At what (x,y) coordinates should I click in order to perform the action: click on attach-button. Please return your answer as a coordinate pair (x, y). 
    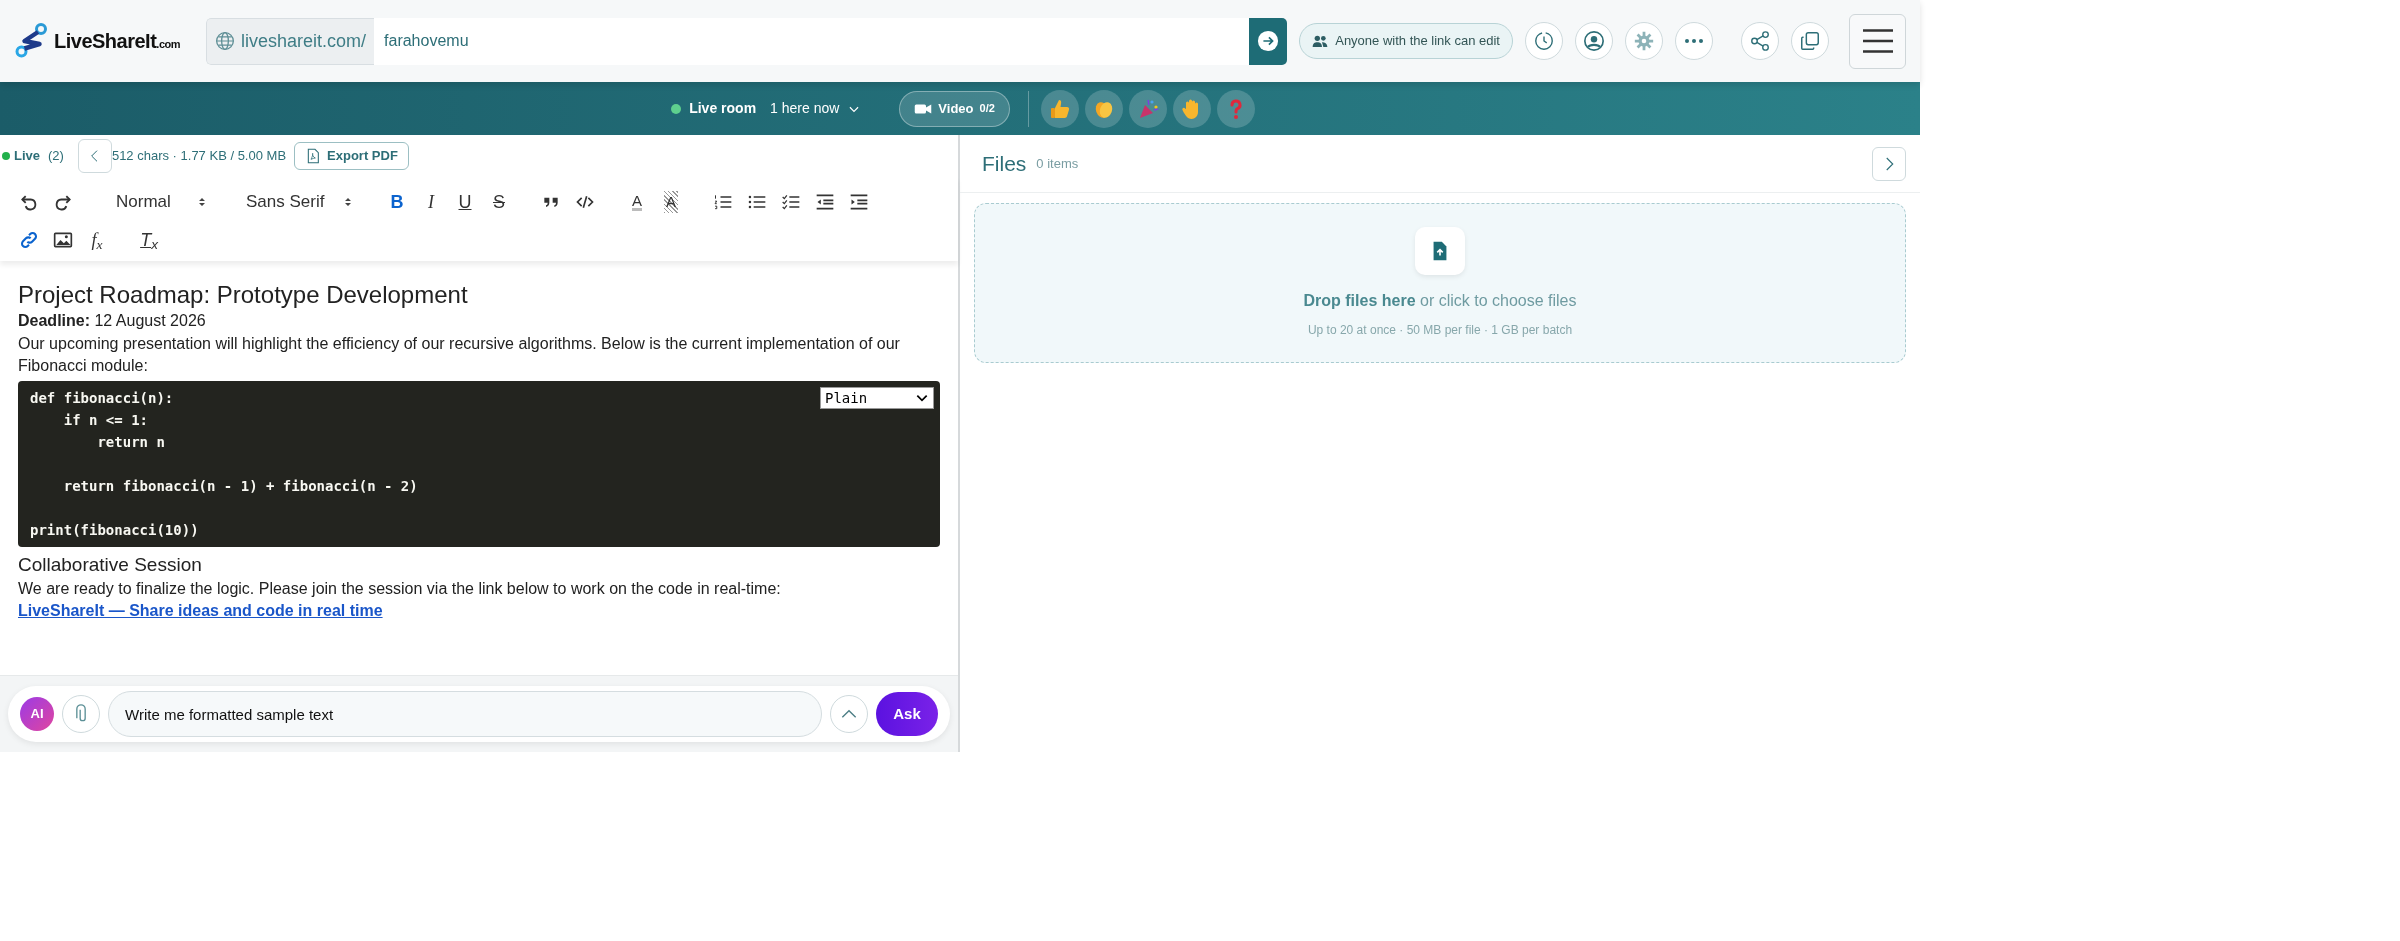
    Looking at the image, I should click on (81, 714).